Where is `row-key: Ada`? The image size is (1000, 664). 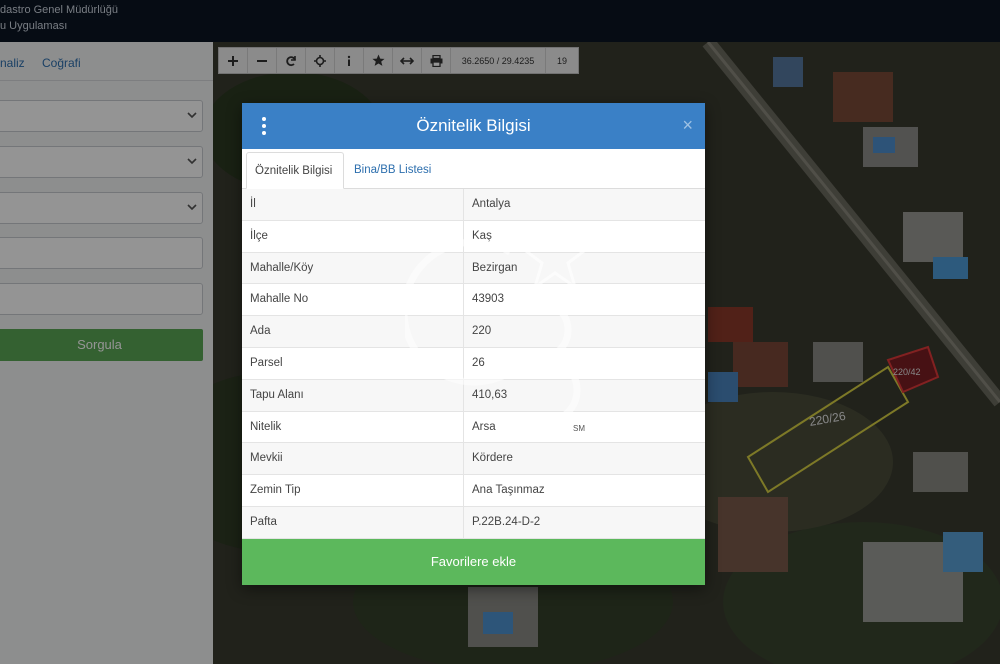 row-key: Ada is located at coordinates (260, 331).